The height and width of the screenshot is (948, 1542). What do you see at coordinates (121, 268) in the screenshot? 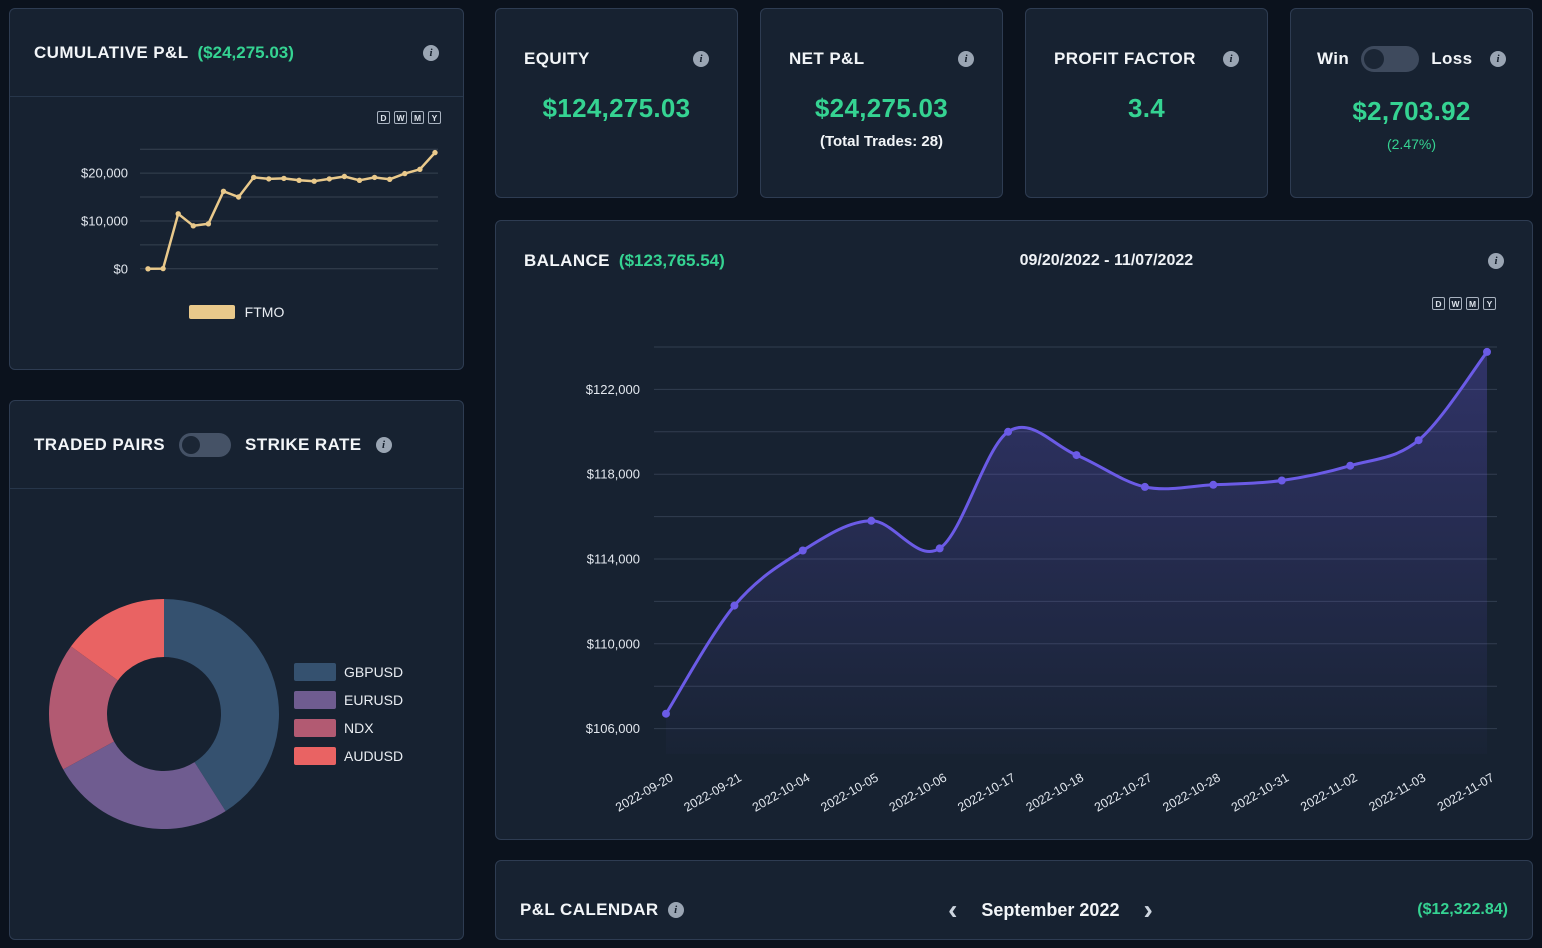
I see `svg-text: $0` at bounding box center [121, 268].